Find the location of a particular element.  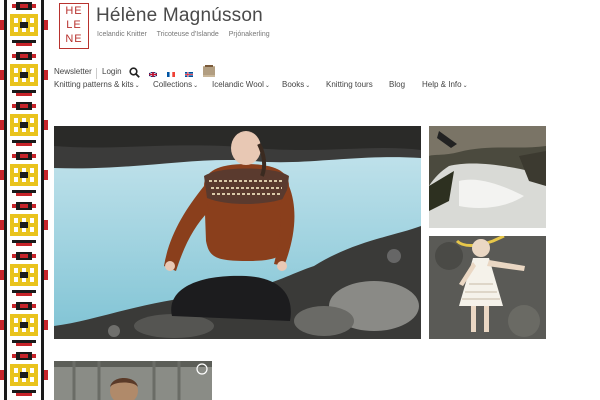

site-logo: HE LE NE is located at coordinates (74, 26).